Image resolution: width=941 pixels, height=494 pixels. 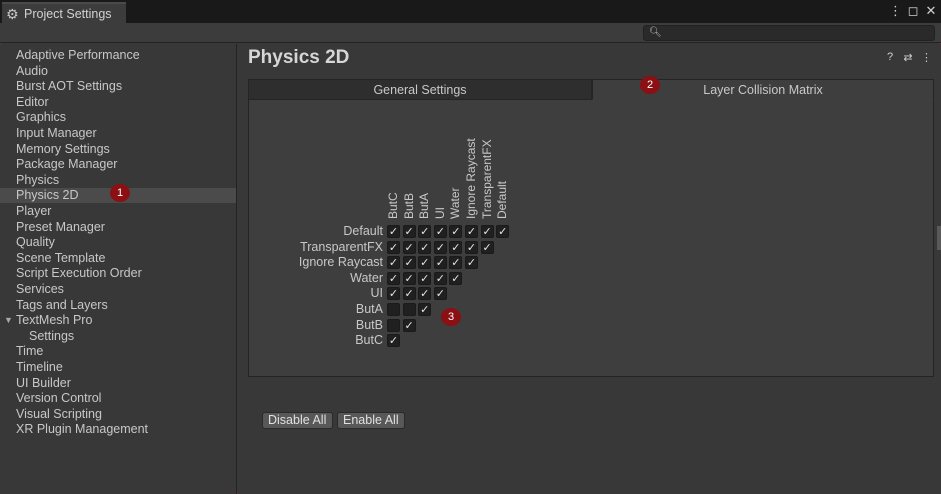 I want to click on gear-icon: ⚙, so click(x=12, y=13).